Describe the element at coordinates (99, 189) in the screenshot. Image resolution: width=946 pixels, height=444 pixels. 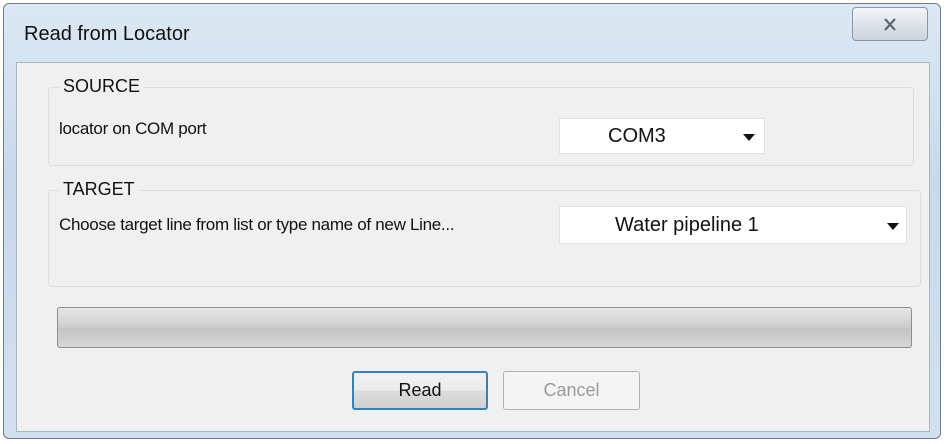
I see `target-group-legend: TARGET` at that location.